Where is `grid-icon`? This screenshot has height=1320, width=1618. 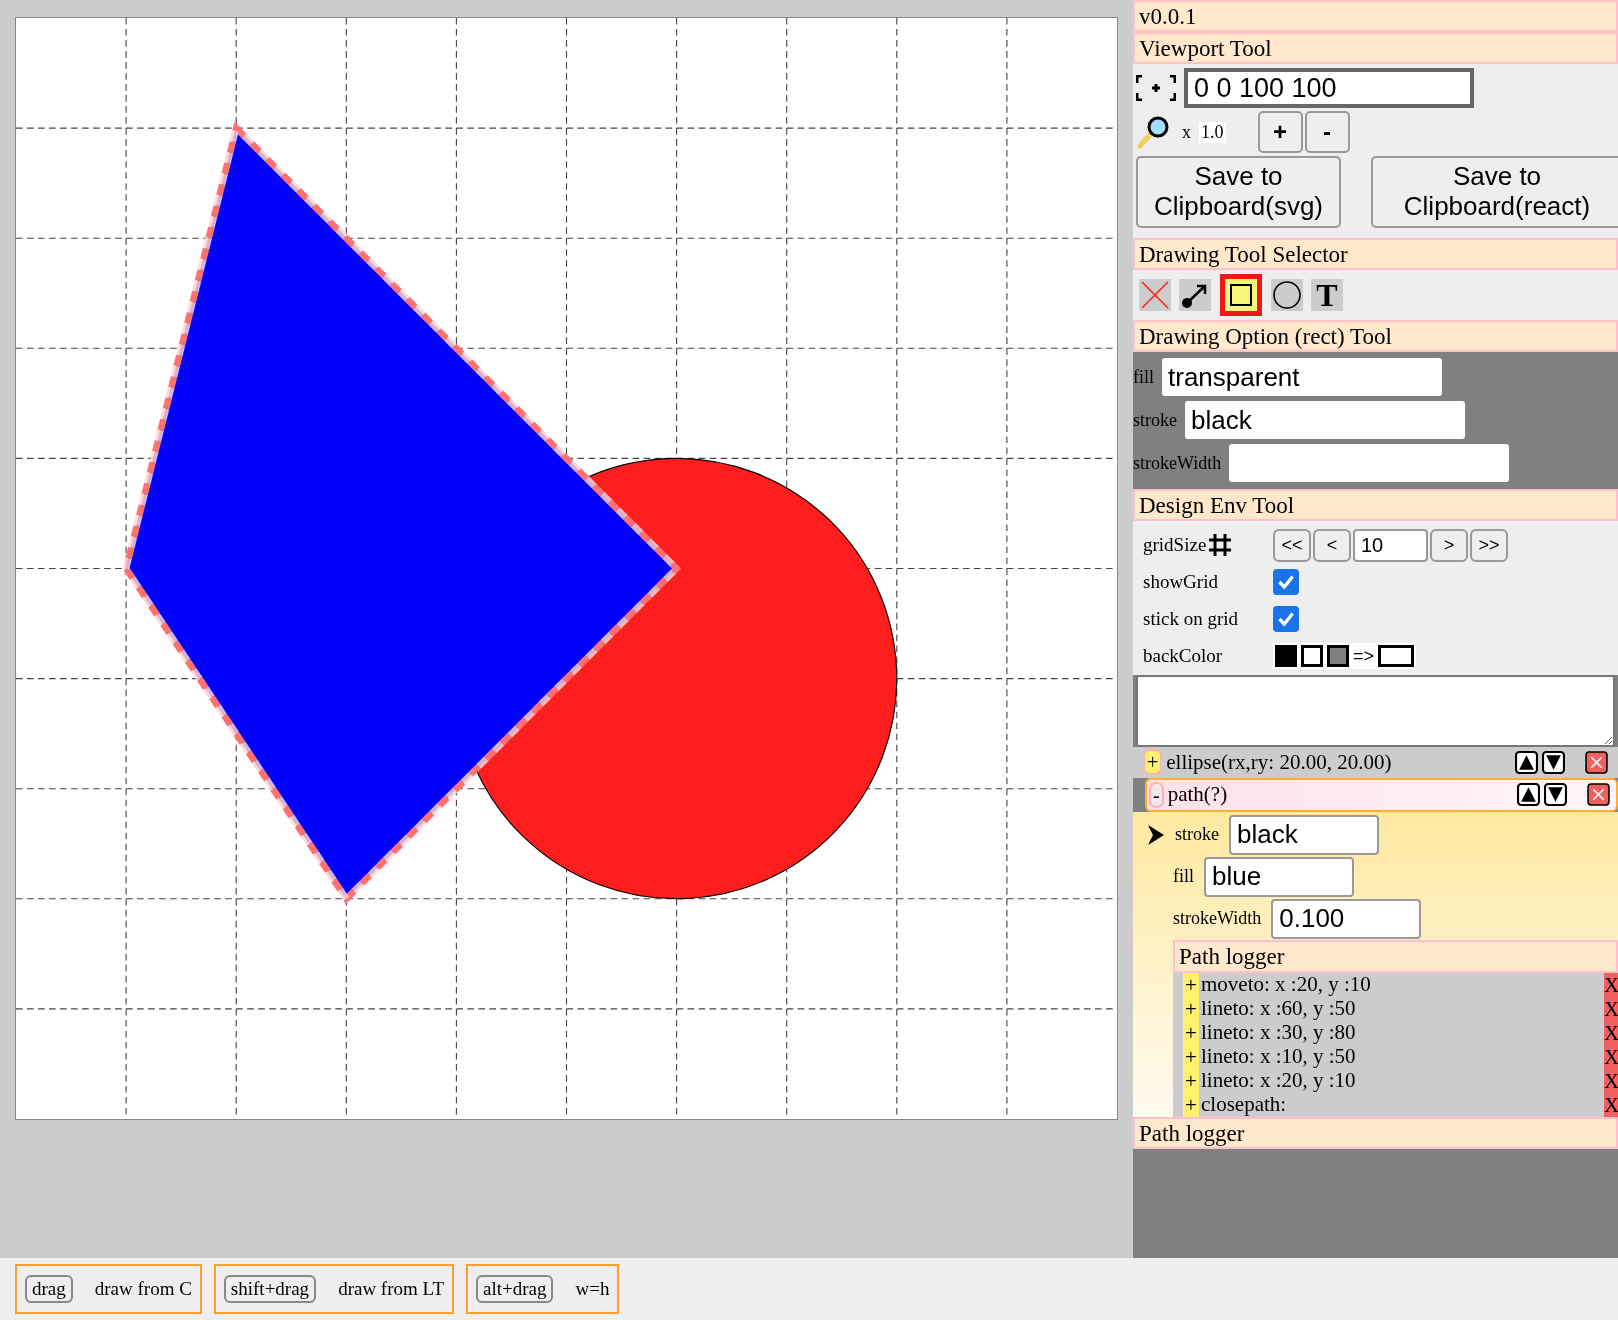
grid-icon is located at coordinates (1220, 545).